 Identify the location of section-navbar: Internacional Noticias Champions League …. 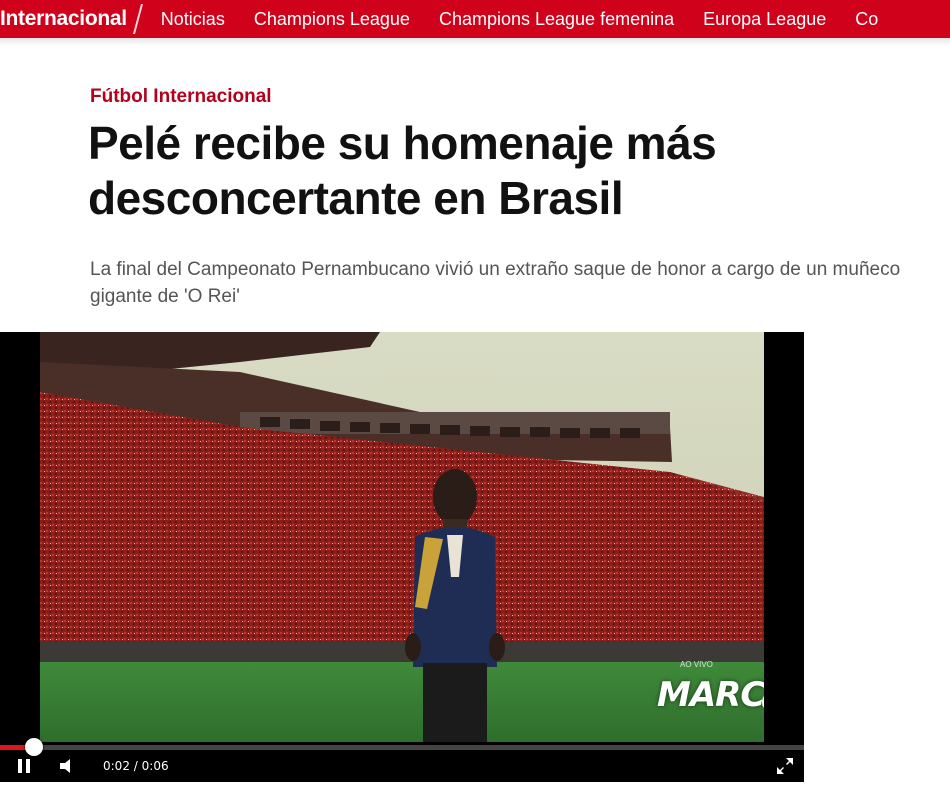
(475, 19).